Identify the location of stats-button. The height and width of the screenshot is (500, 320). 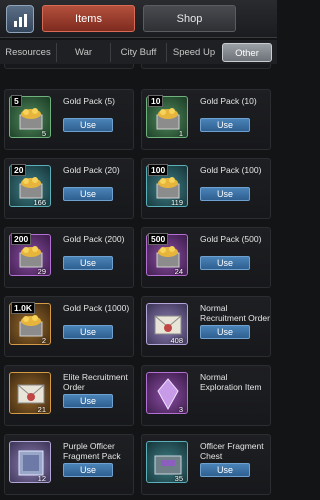
(20, 19).